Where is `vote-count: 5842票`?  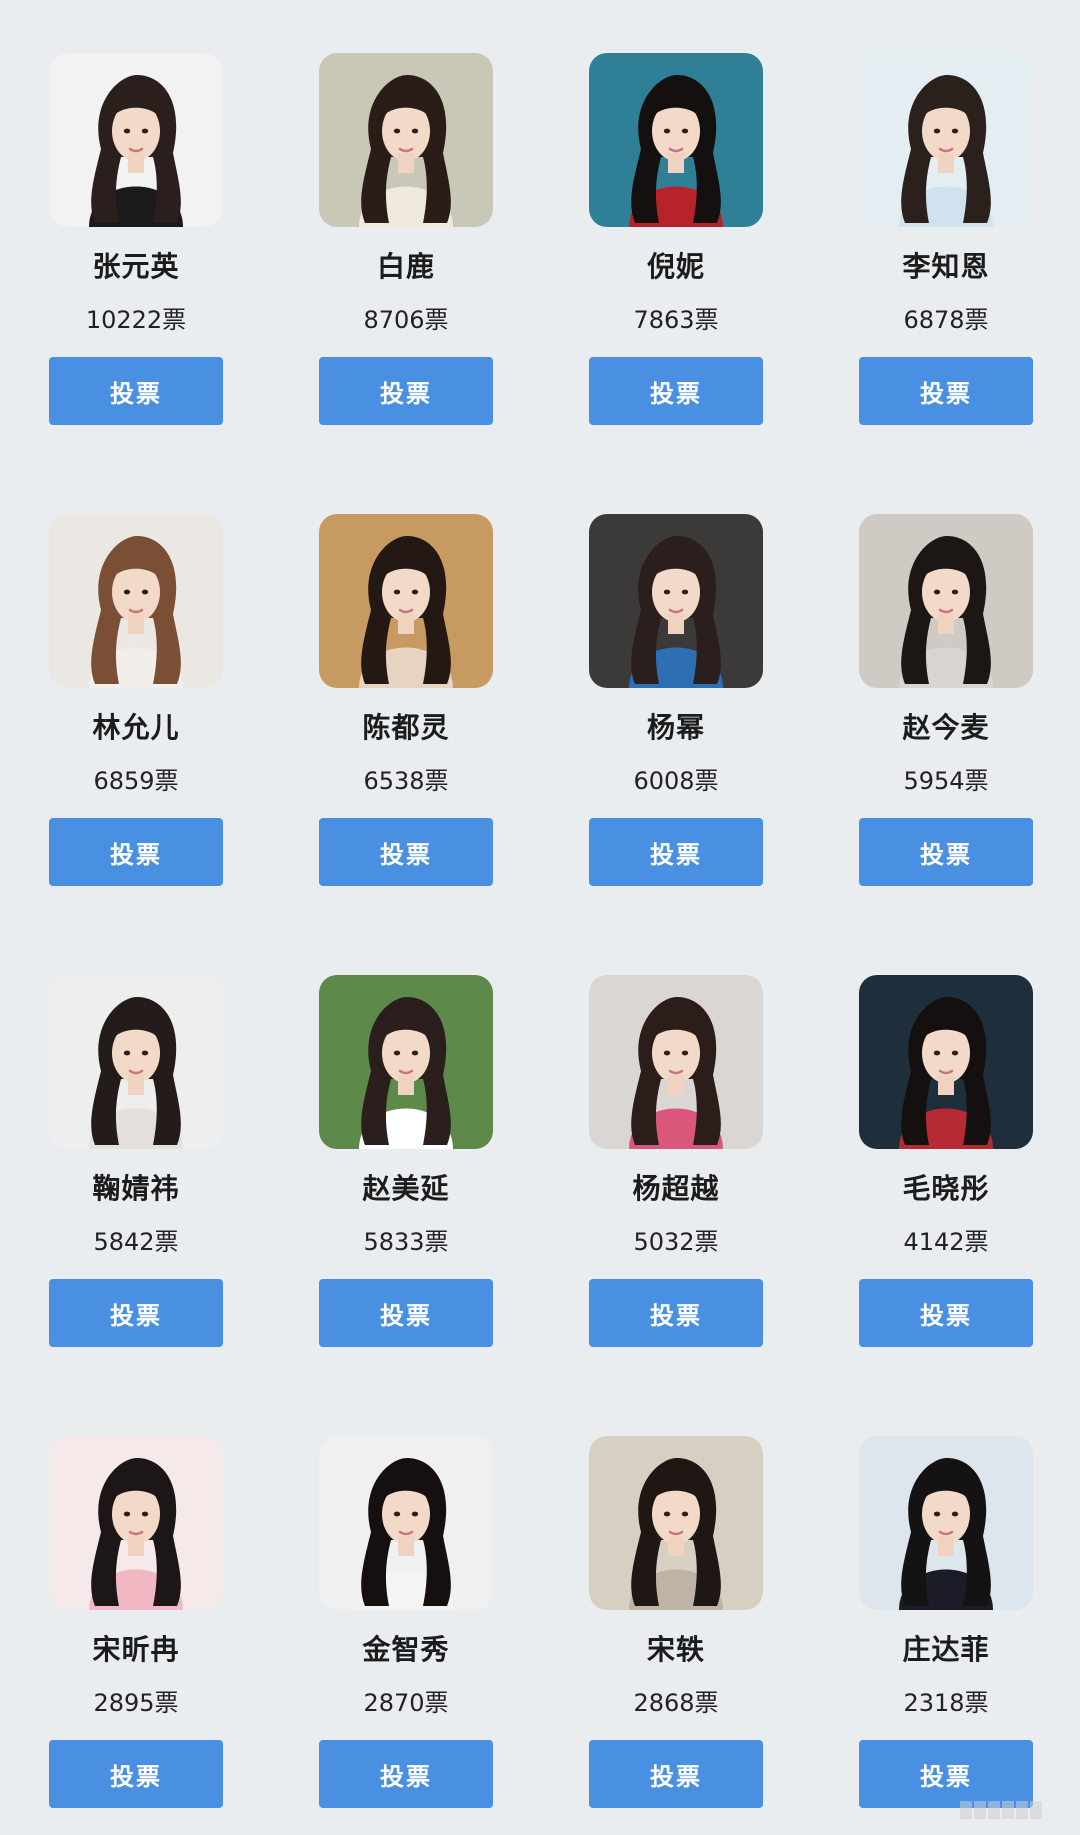
vote-count: 5842票 is located at coordinates (136, 1242).